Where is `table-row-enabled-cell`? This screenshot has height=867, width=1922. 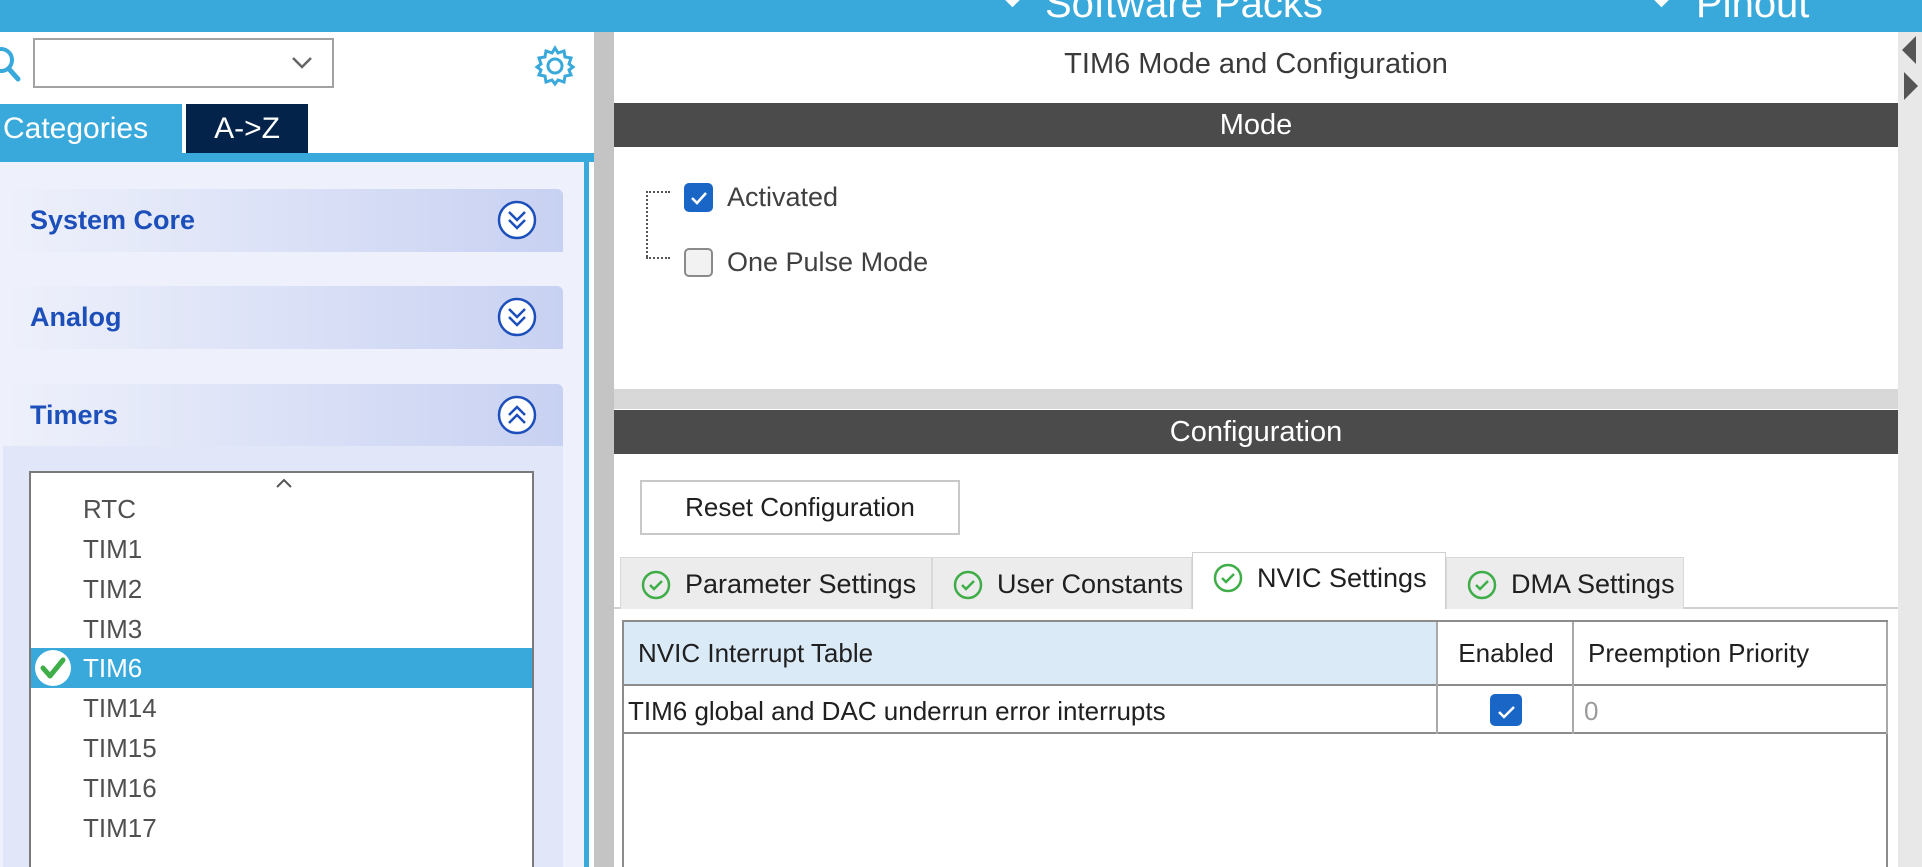 table-row-enabled-cell is located at coordinates (1506, 709).